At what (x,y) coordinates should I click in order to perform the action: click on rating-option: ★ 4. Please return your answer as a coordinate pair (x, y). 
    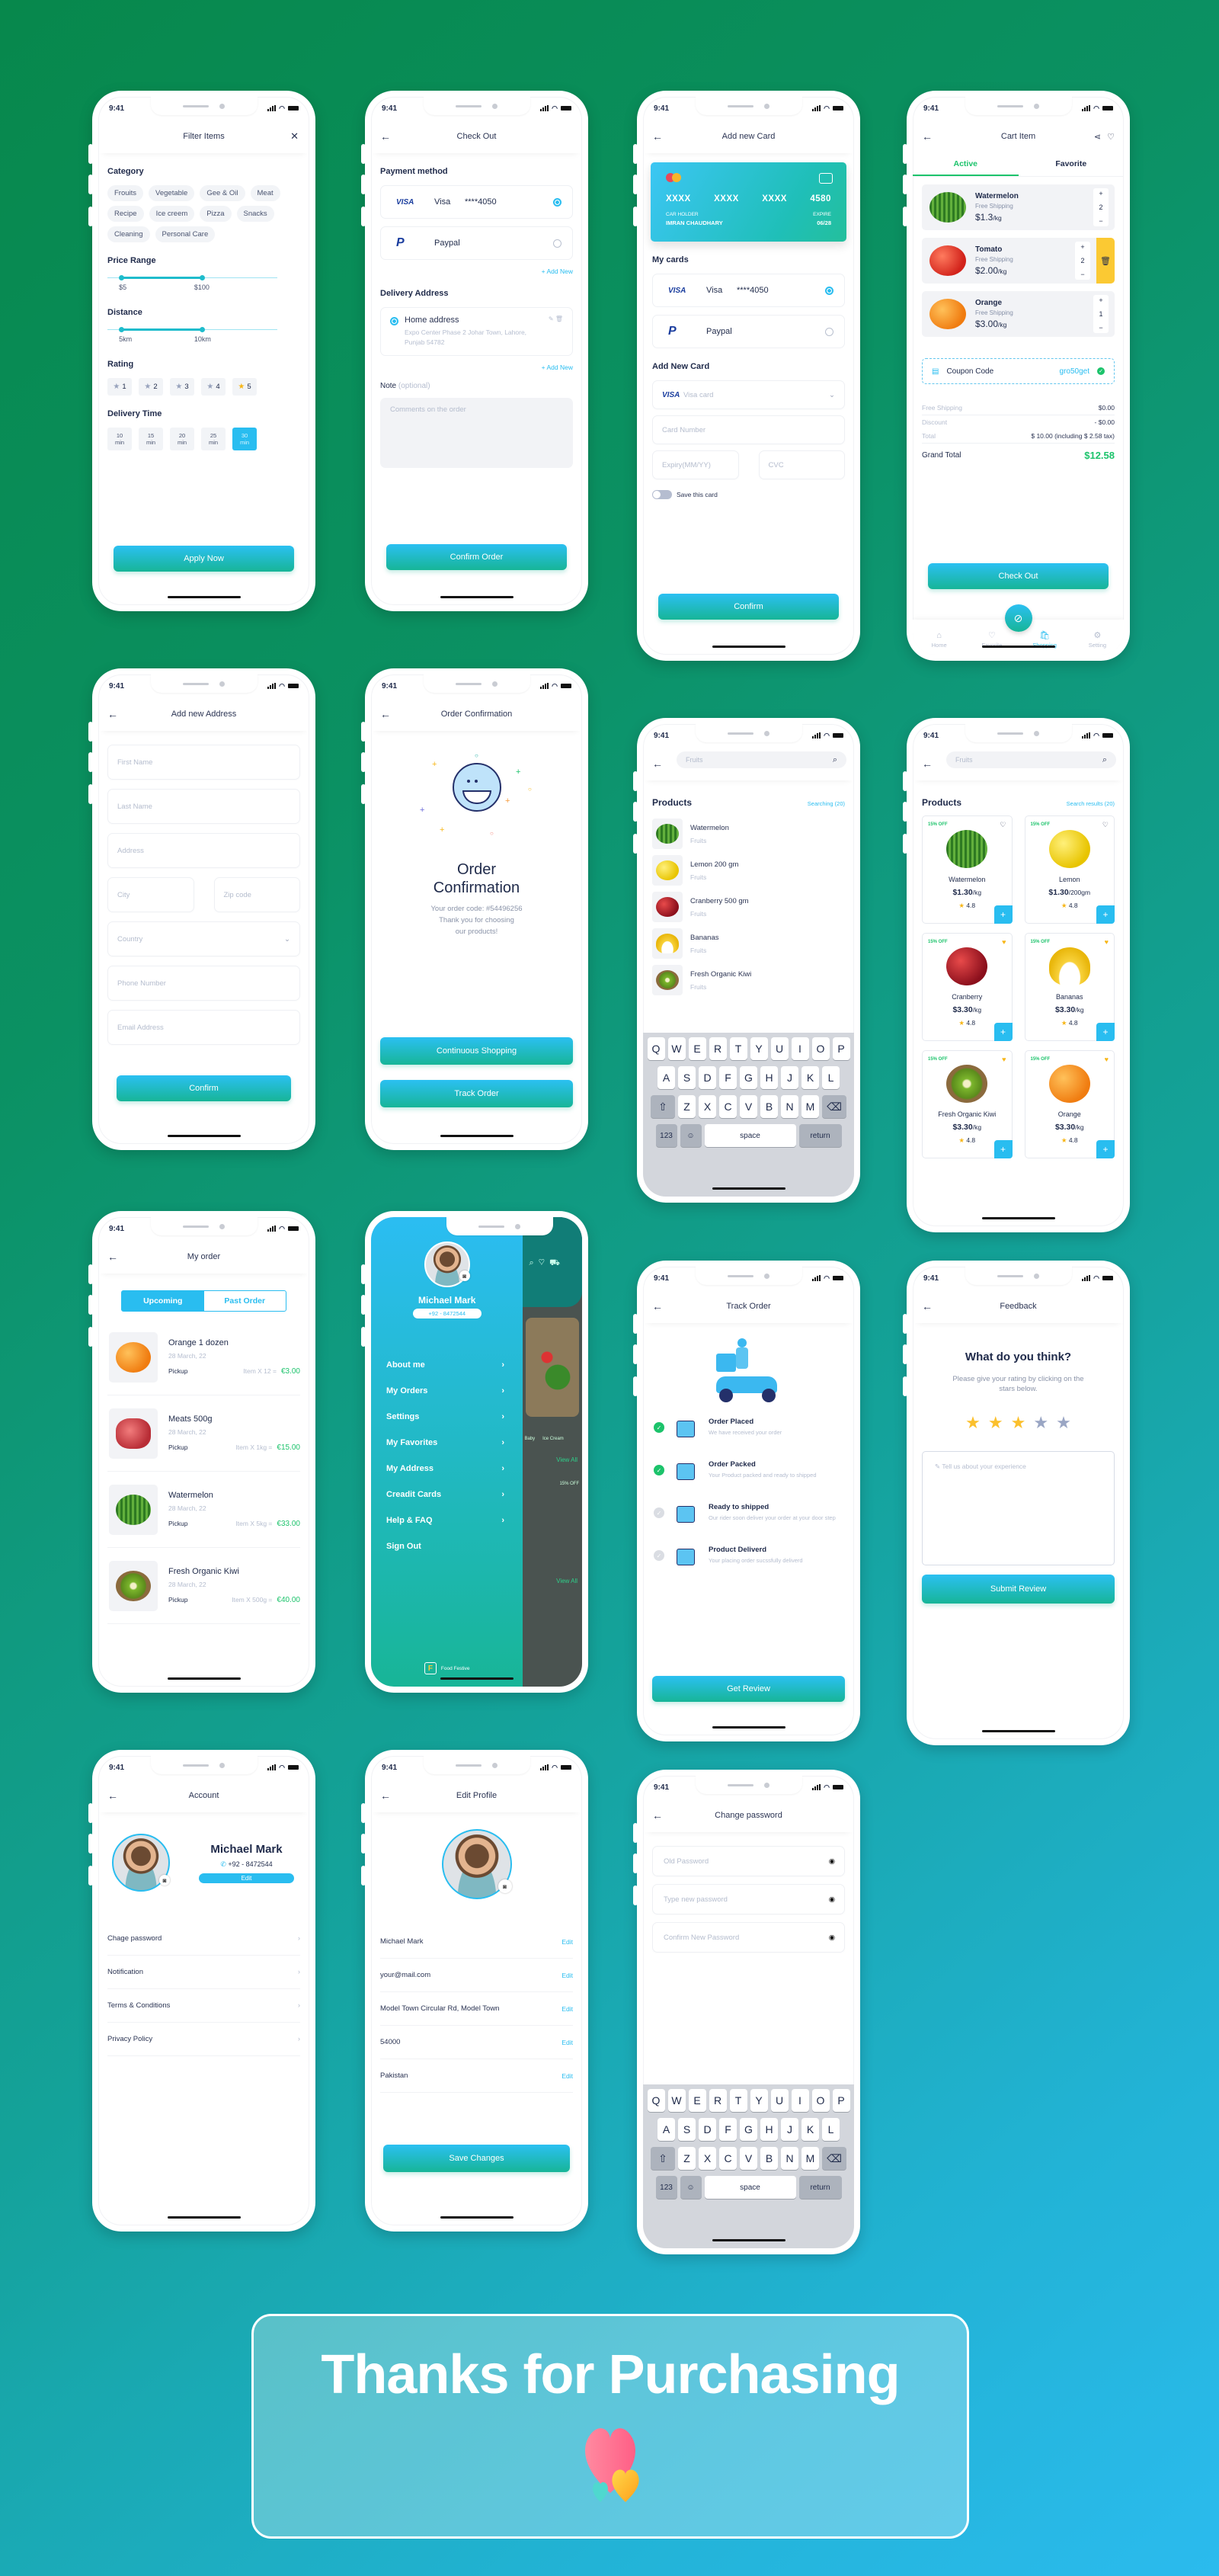
    Looking at the image, I should click on (213, 387).